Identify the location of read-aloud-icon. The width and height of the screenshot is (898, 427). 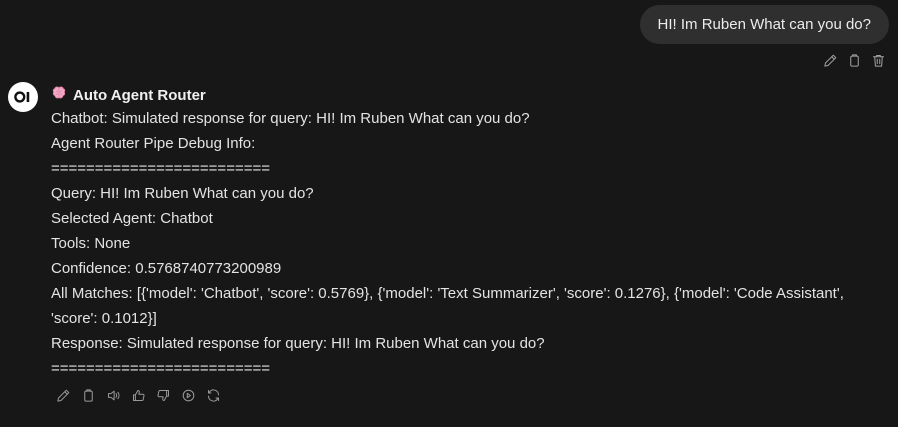
(113, 395).